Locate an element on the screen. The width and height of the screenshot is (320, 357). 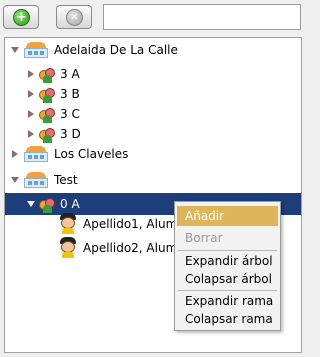
tree-node-group: 3 A is located at coordinates (153, 74).